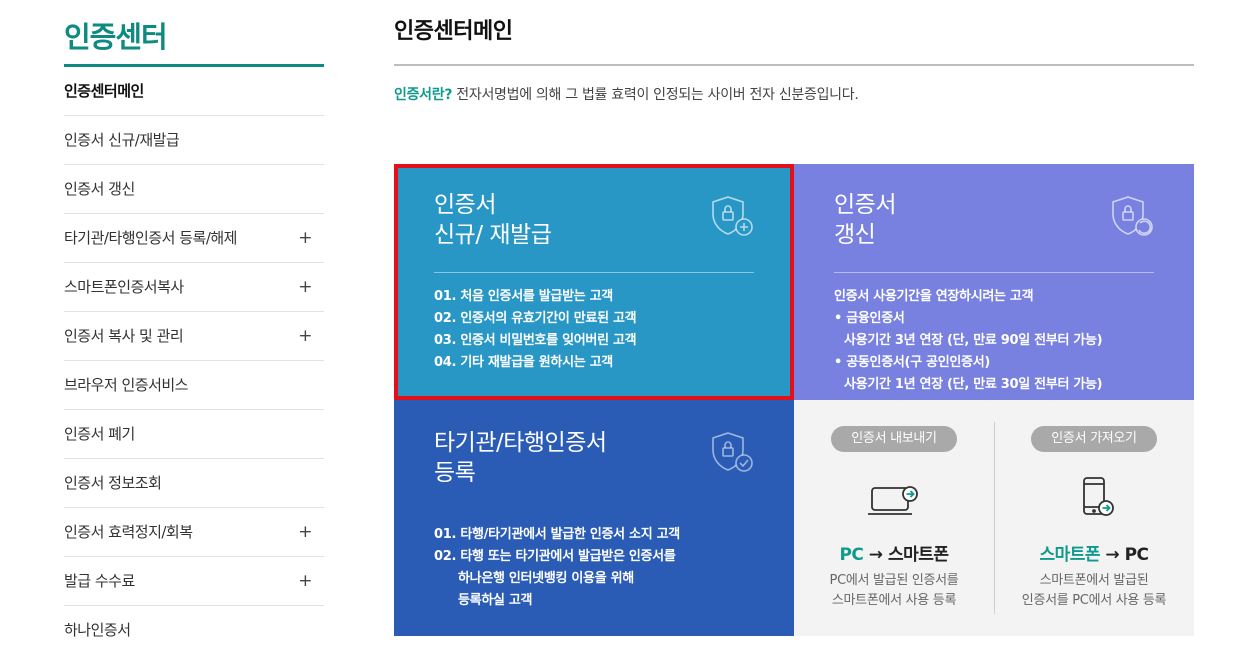  Describe the element at coordinates (855, 235) in the screenshot. I see `renew-card-title-line2: 갱신` at that location.